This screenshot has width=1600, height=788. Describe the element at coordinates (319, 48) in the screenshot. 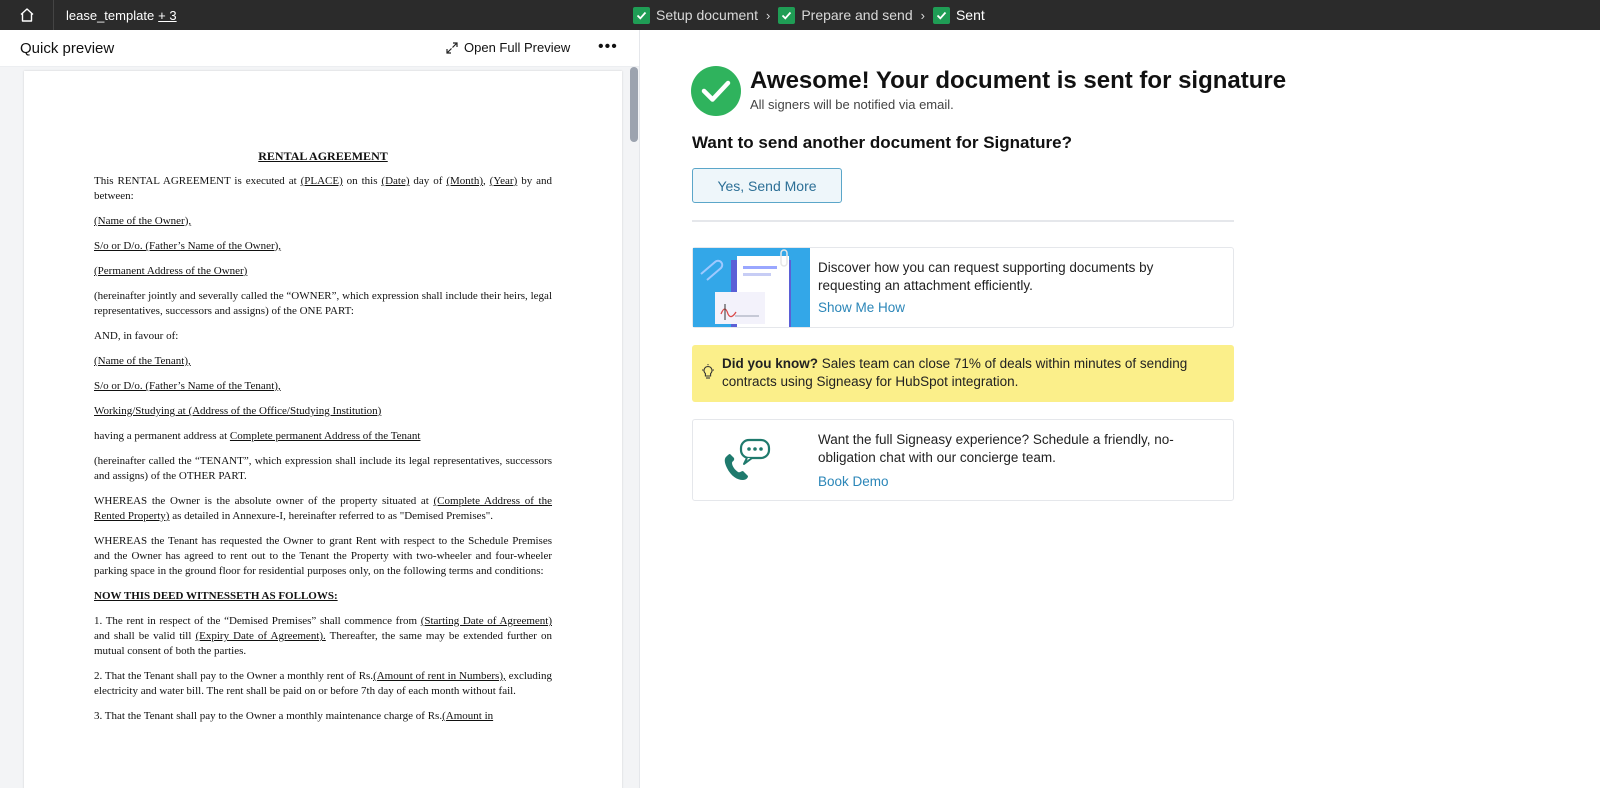

I see `preview-header: Quick preview Open Full Preview •••` at that location.